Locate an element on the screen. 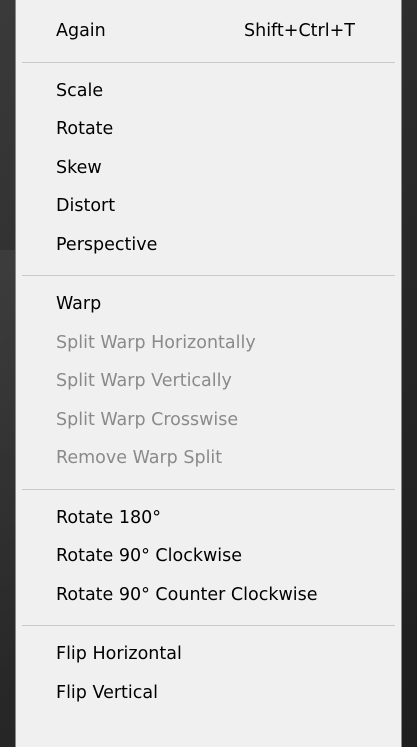  menu-item-rotate-90-ccw: Rotate 90° Counter Clockwise is located at coordinates (208, 595).